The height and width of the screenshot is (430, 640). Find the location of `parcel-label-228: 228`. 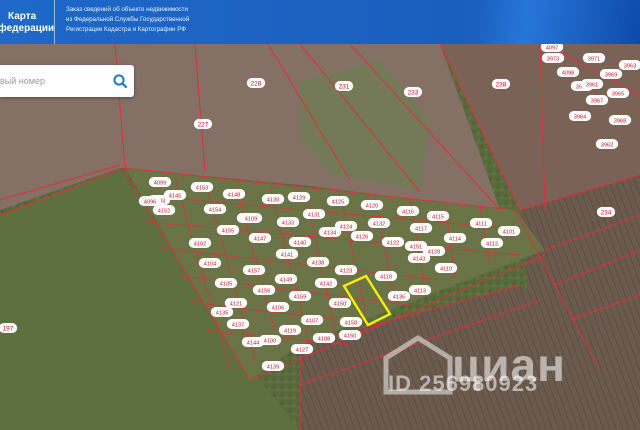

parcel-label-228: 228 is located at coordinates (256, 83).